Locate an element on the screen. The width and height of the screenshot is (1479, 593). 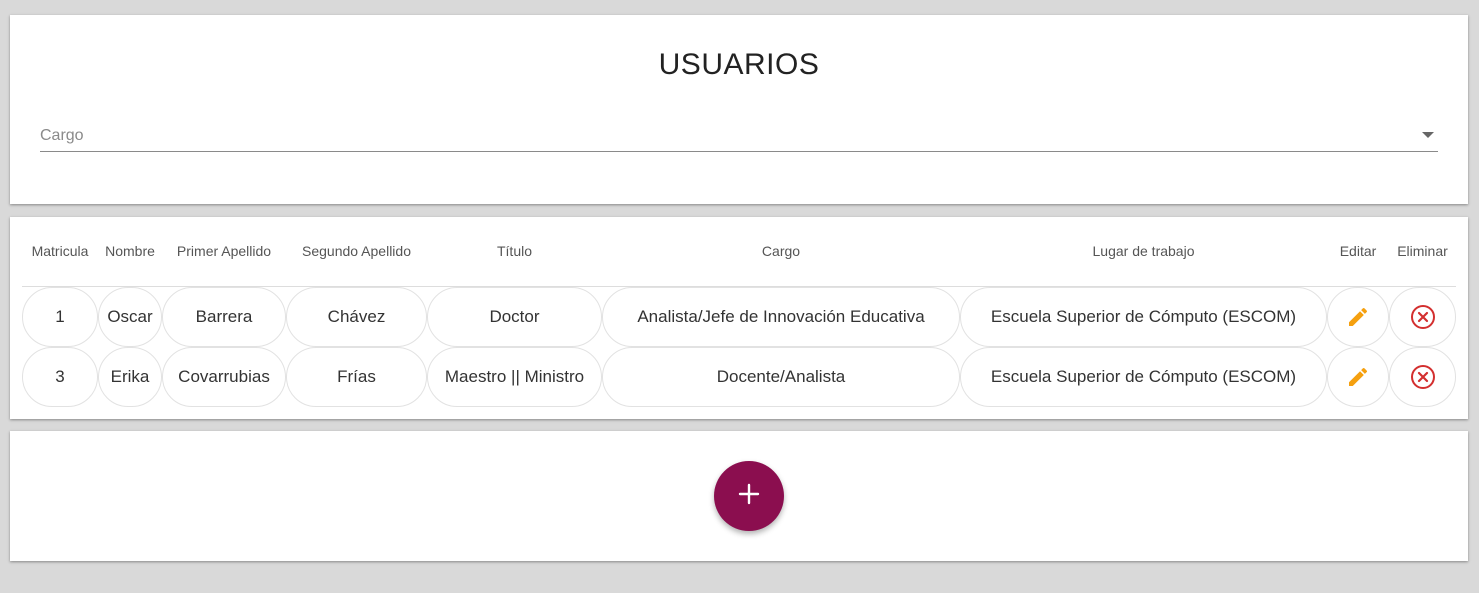
cell-matricula: 3 is located at coordinates (60, 377).